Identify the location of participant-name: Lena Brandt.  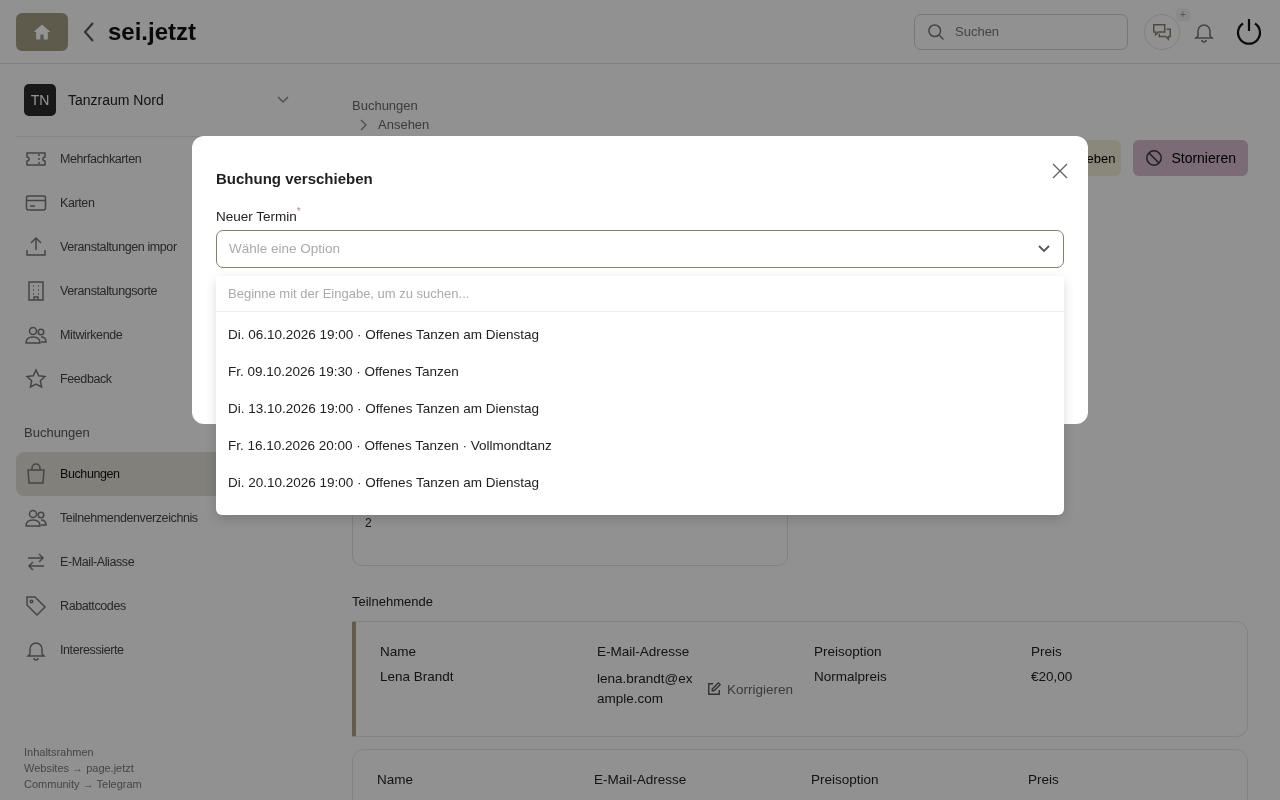
(417, 677).